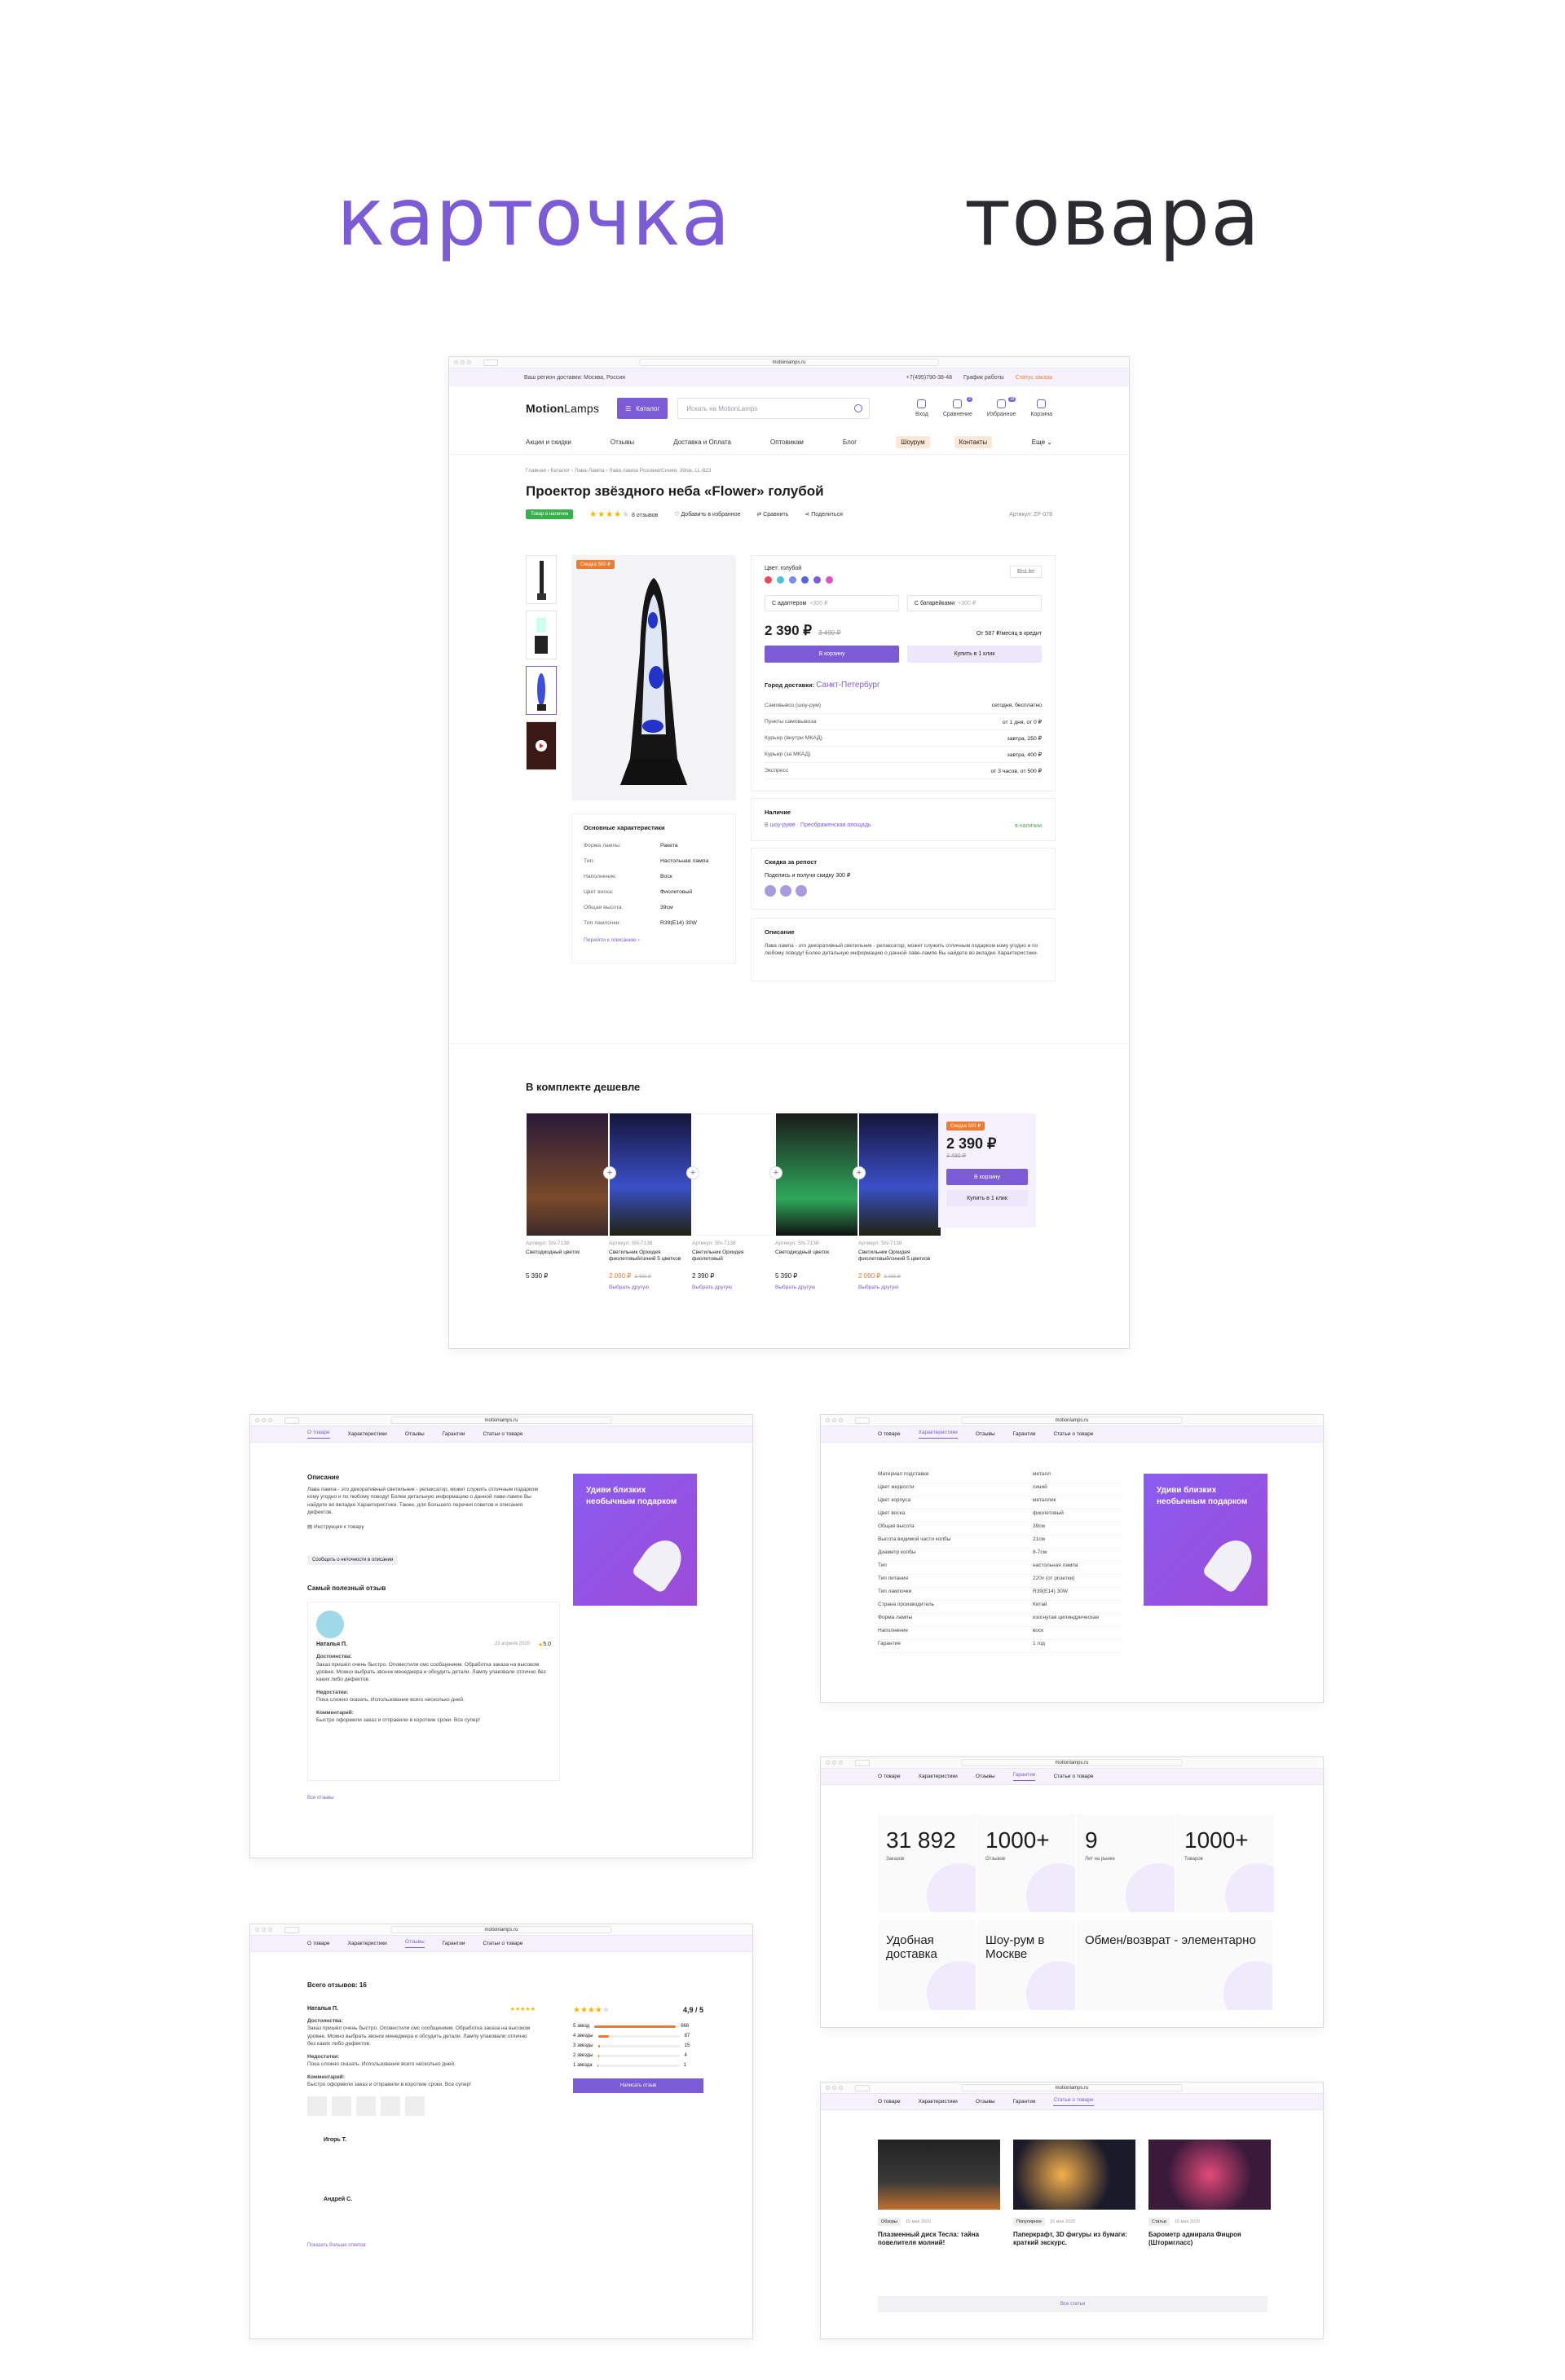 The height and width of the screenshot is (2380, 1565). I want to click on bundle-item-name: Светильник Орхидея фиолетовый, so click(733, 1260).